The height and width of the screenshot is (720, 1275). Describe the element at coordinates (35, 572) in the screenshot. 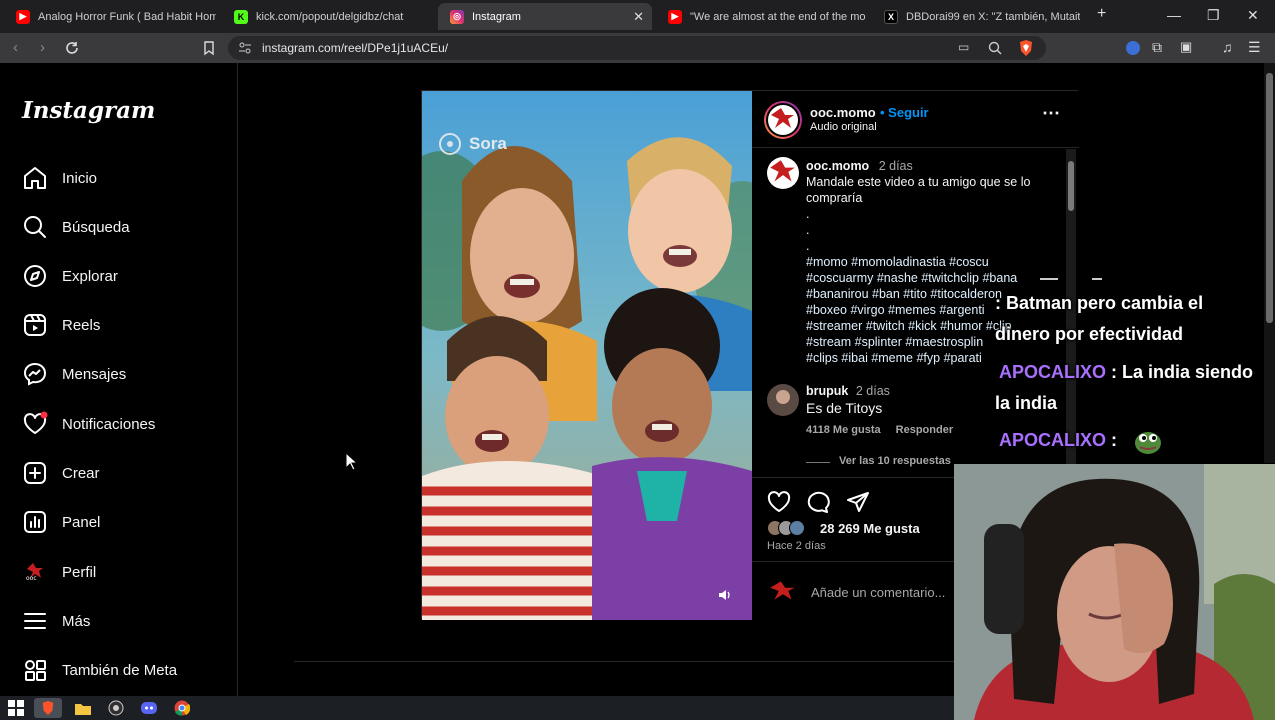

I see `avatar: ooc` at that location.